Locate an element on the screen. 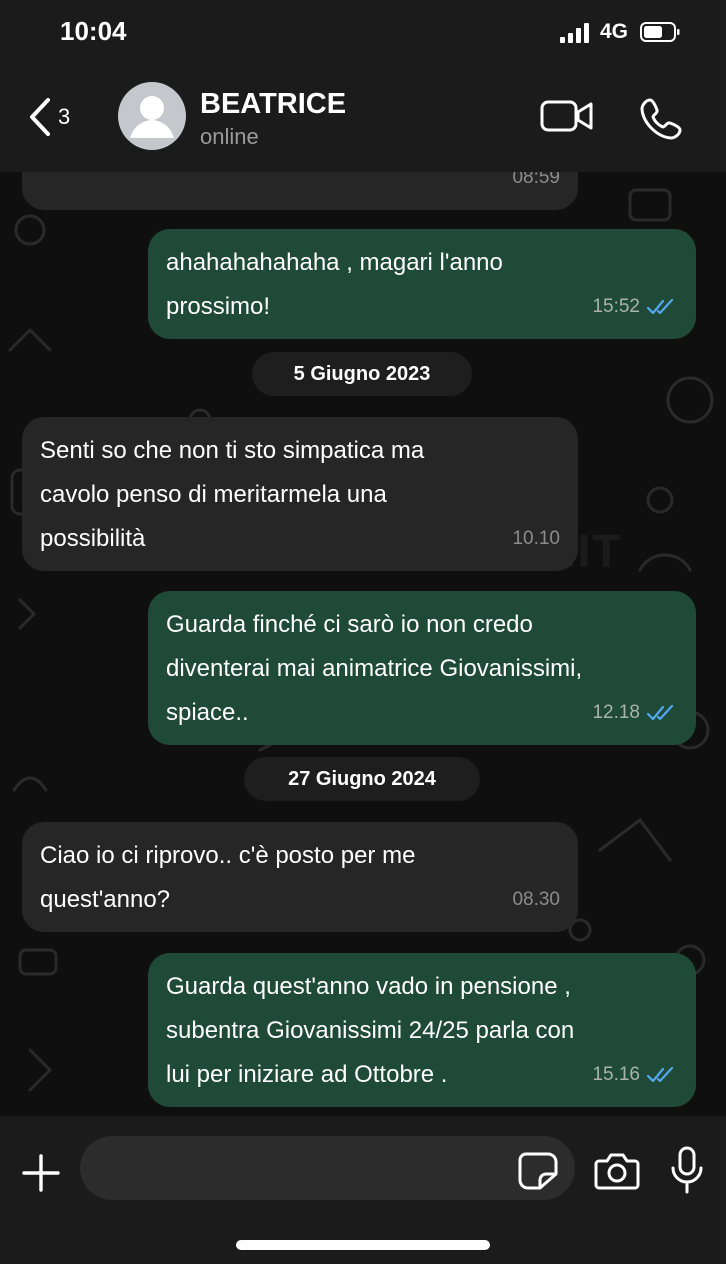 The width and height of the screenshot is (726, 1264). status-bar: 10:04 4G is located at coordinates (363, 32).